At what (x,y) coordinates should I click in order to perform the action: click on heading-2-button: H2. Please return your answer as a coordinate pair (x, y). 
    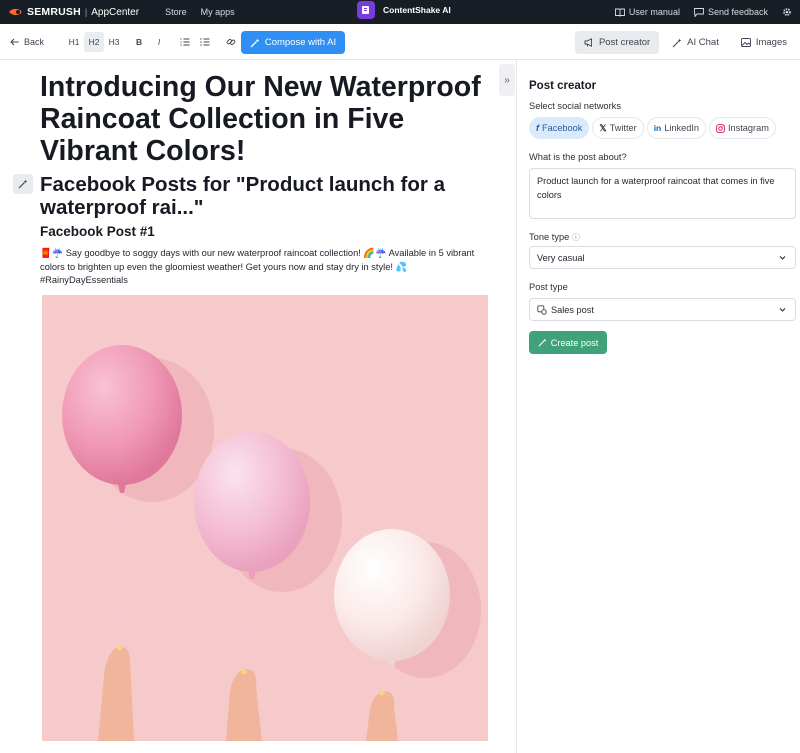
    Looking at the image, I should click on (94, 41).